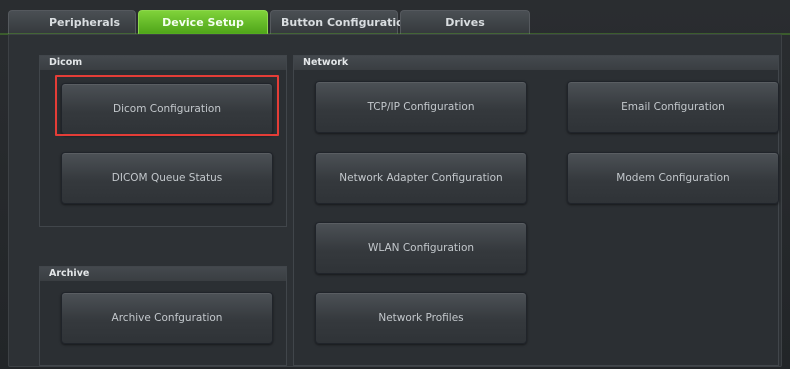 The height and width of the screenshot is (369, 790). What do you see at coordinates (167, 318) in the screenshot?
I see `archive-configuration-button: Archive Confguration` at bounding box center [167, 318].